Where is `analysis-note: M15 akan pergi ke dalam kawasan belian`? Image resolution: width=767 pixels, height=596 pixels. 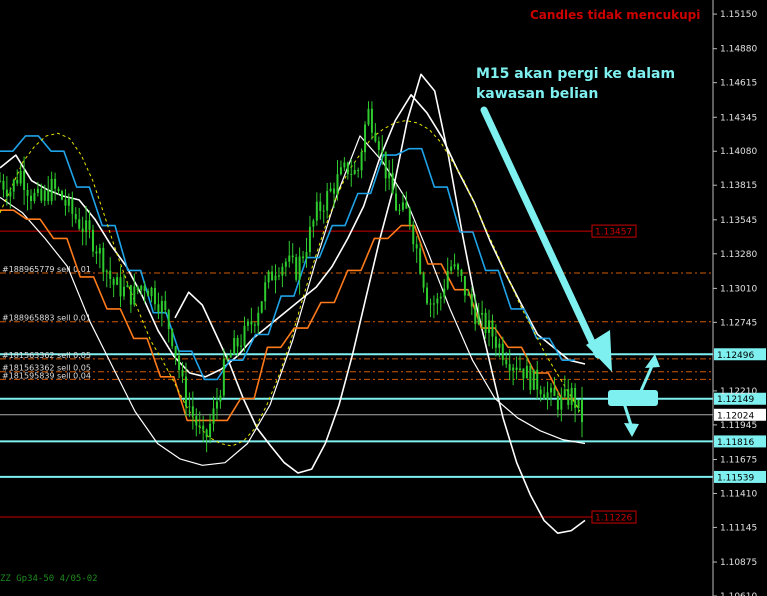 analysis-note: M15 akan pergi ke dalam kawasan belian is located at coordinates (575, 84).